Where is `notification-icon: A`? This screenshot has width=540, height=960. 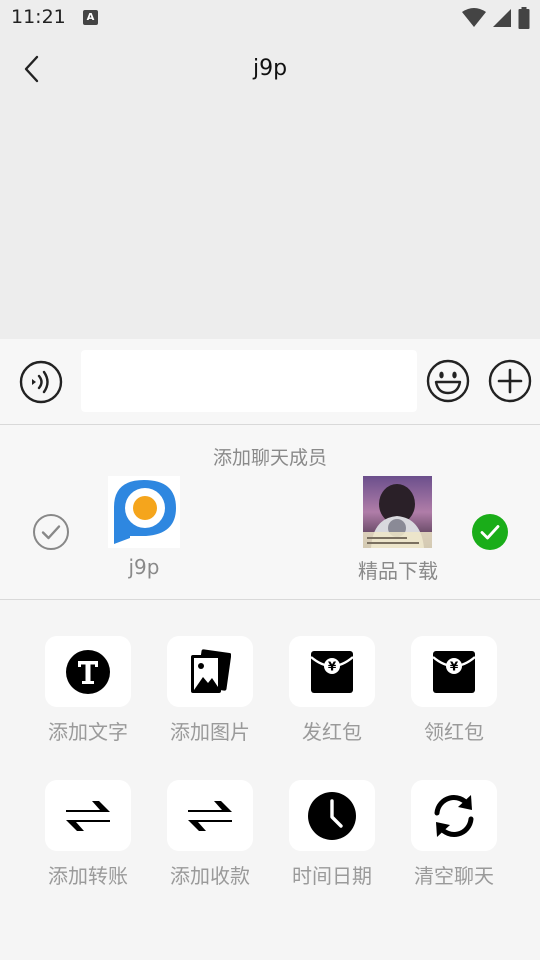
notification-icon: A is located at coordinates (90, 17).